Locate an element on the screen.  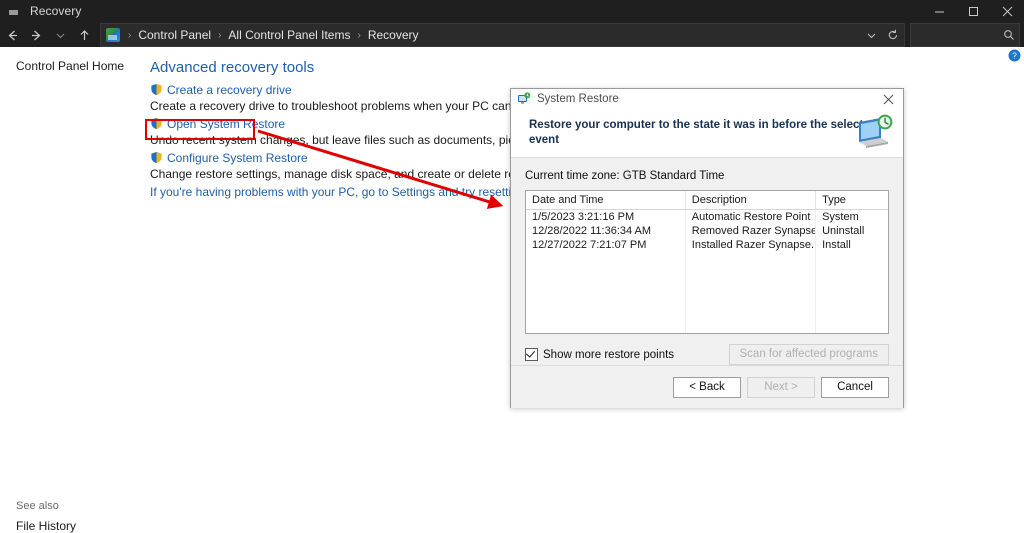
help-icon: ? is located at coordinates (1014, 55).